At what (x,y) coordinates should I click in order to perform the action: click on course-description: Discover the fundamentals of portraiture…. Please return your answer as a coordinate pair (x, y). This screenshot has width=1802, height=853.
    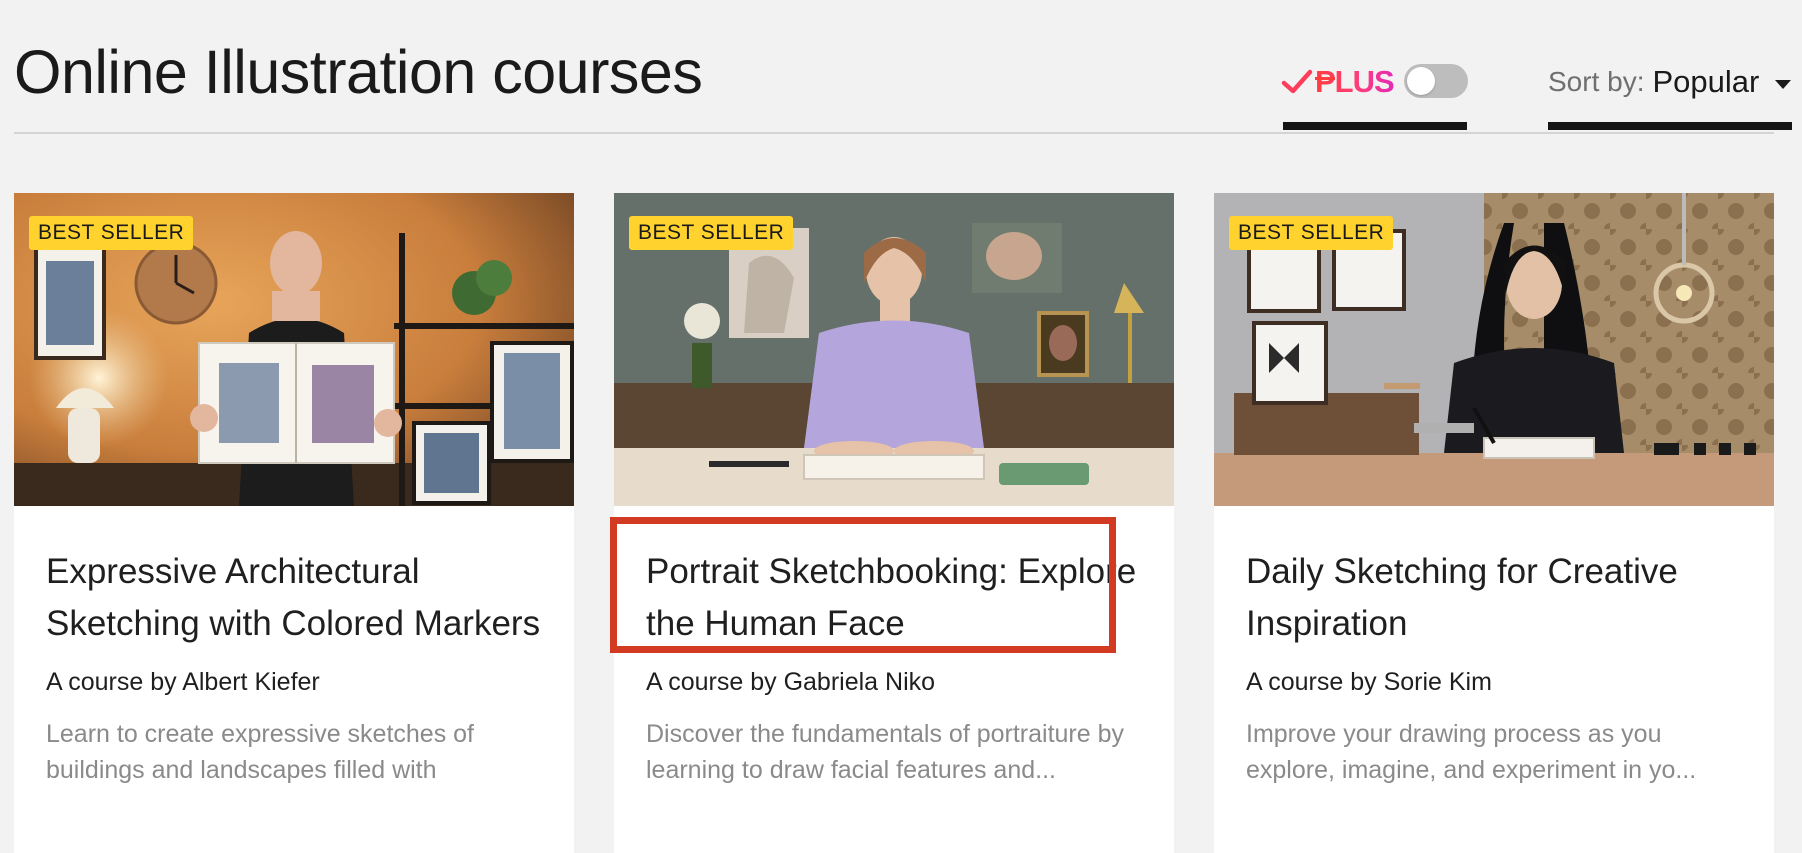
    Looking at the image, I should click on (885, 752).